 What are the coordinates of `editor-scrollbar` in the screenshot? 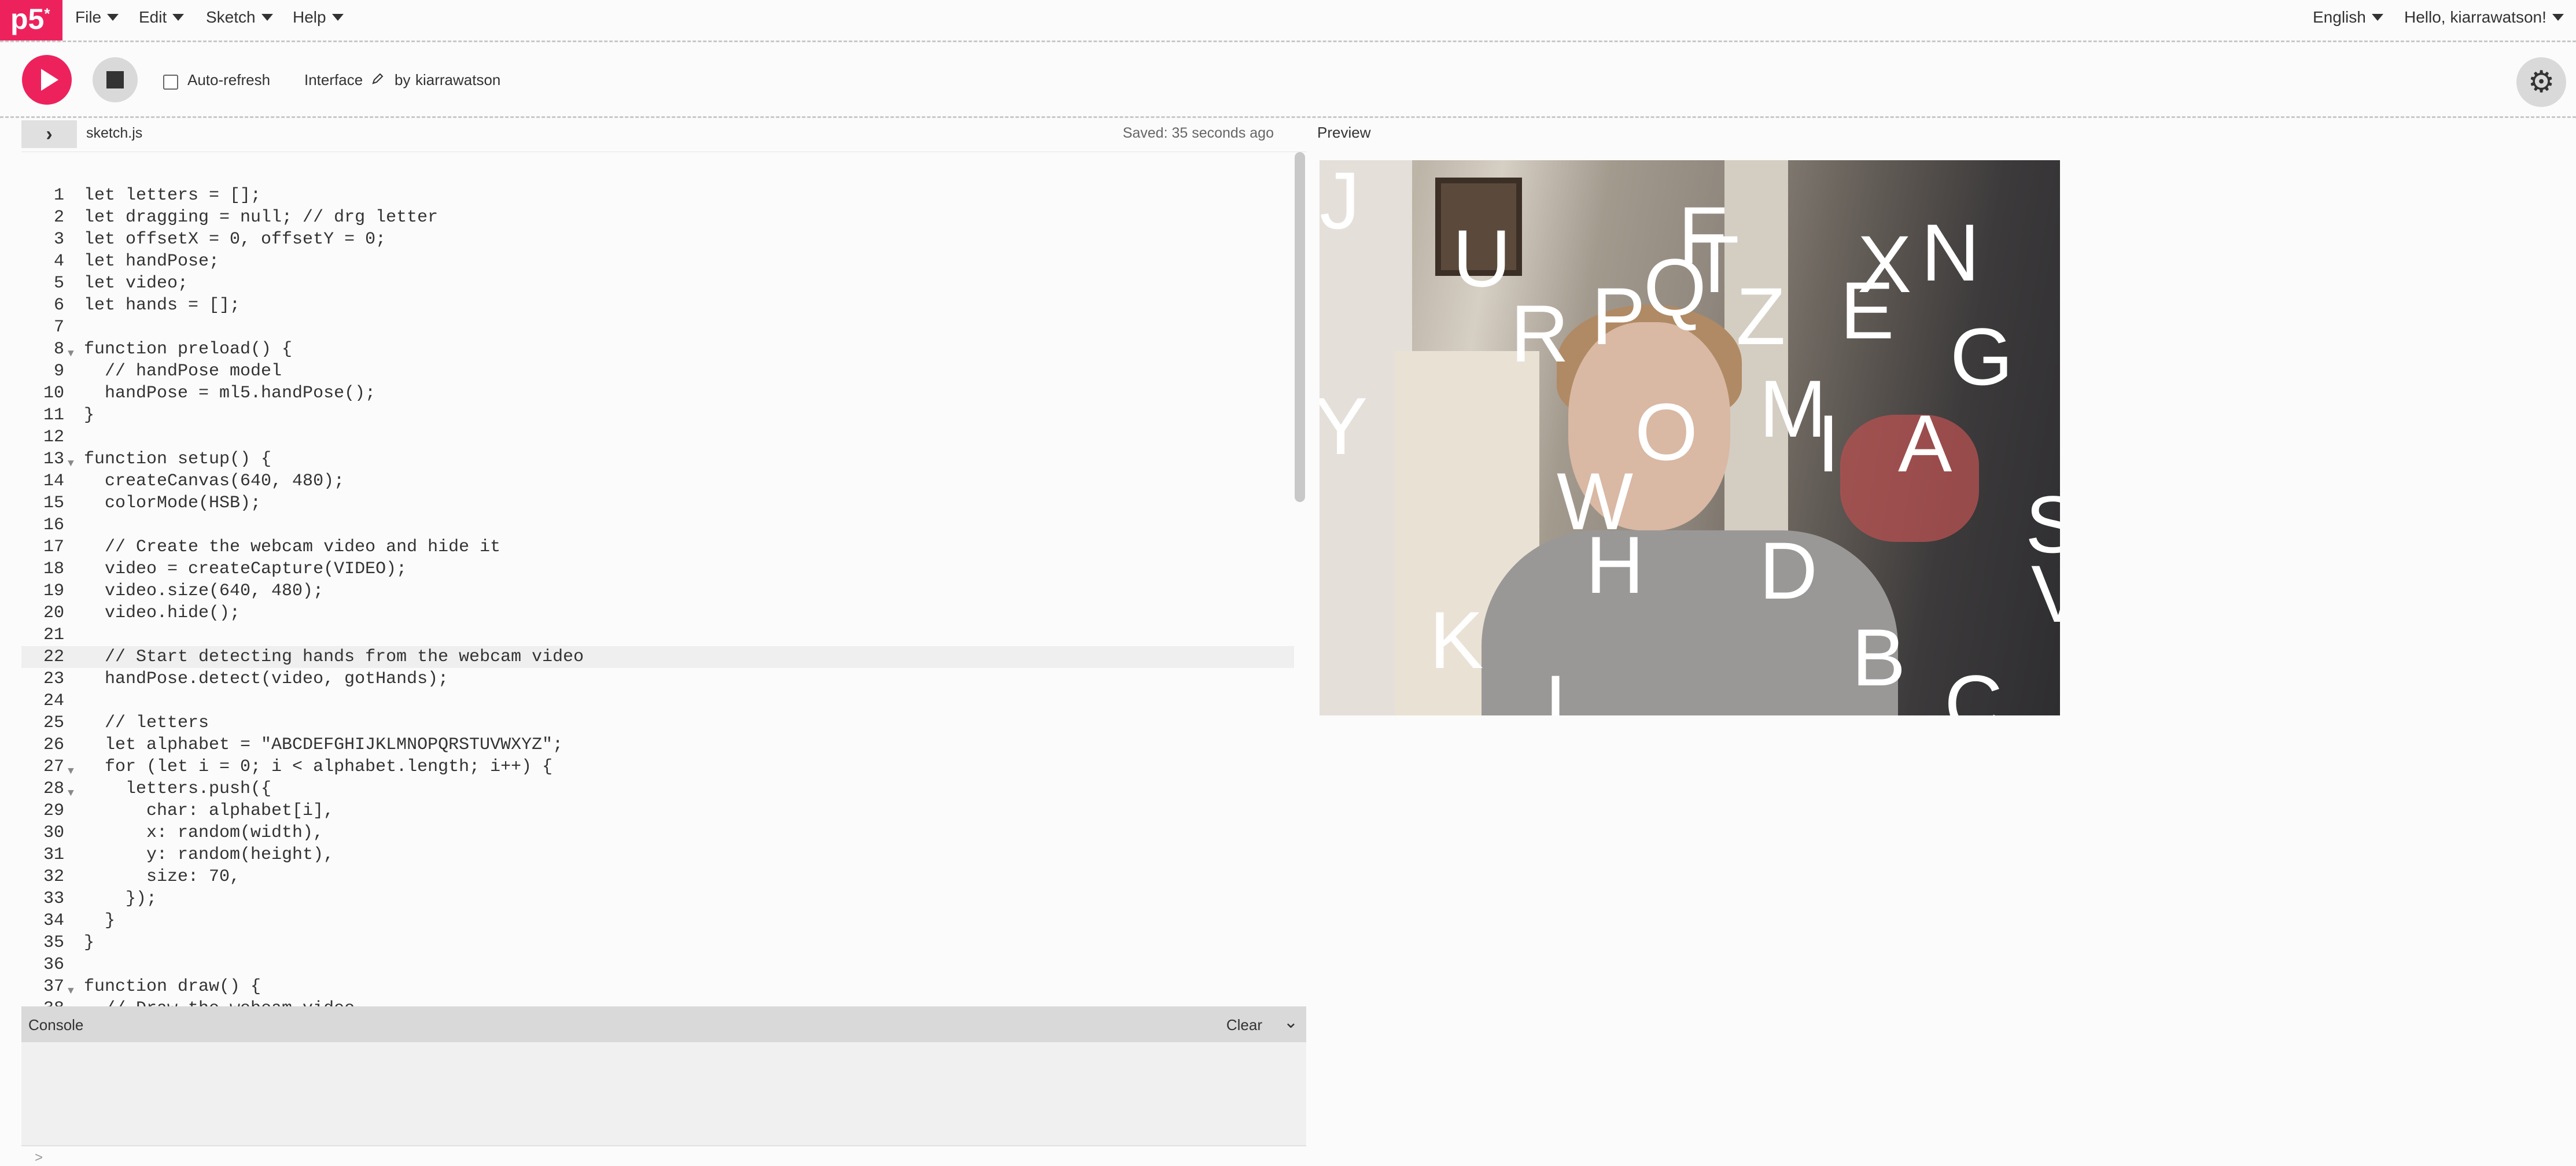 It's located at (1300, 327).